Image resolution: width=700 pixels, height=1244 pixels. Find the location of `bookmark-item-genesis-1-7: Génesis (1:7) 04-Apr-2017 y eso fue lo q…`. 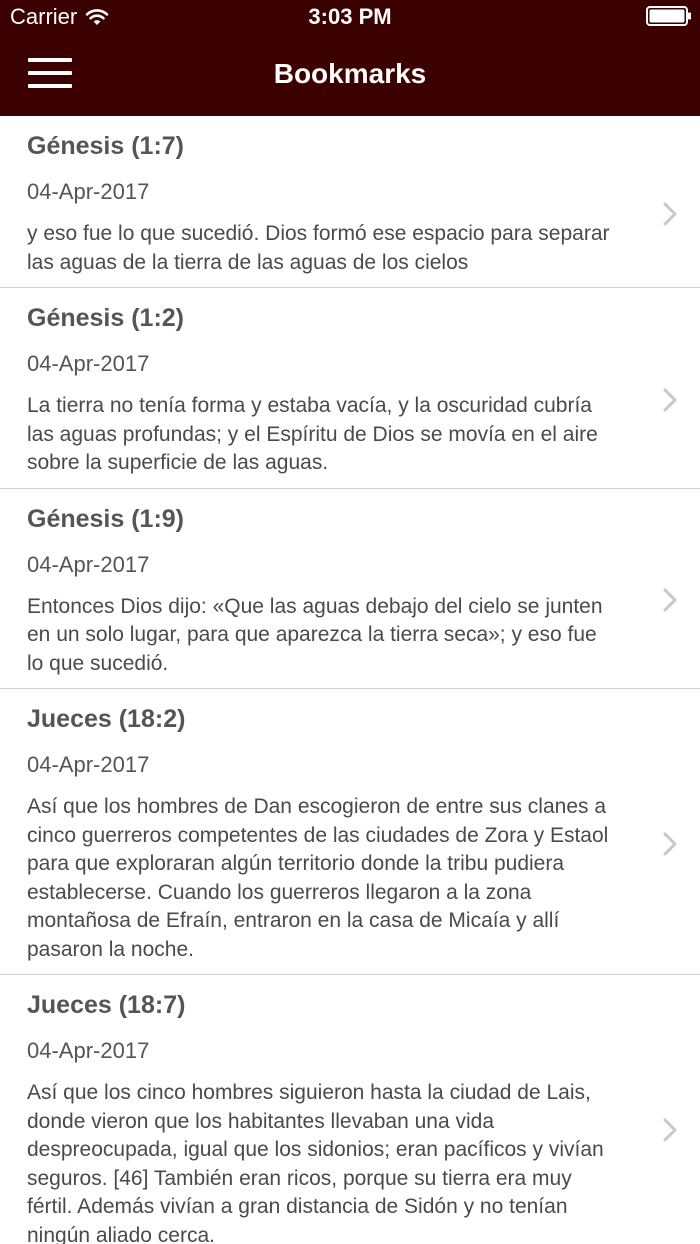

bookmark-item-genesis-1-7: Génesis (1:7) 04-Apr-2017 y eso fue lo q… is located at coordinates (350, 202).